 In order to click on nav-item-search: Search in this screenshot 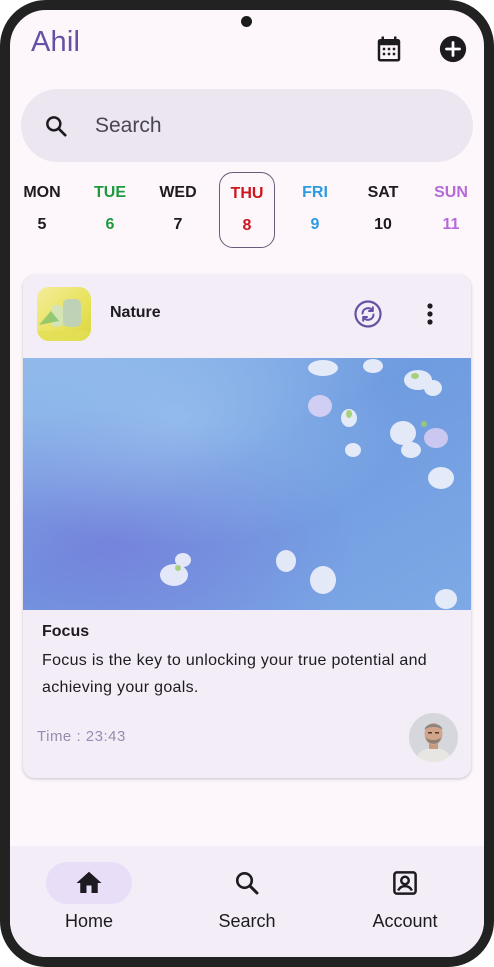, I will do `click(247, 901)`.